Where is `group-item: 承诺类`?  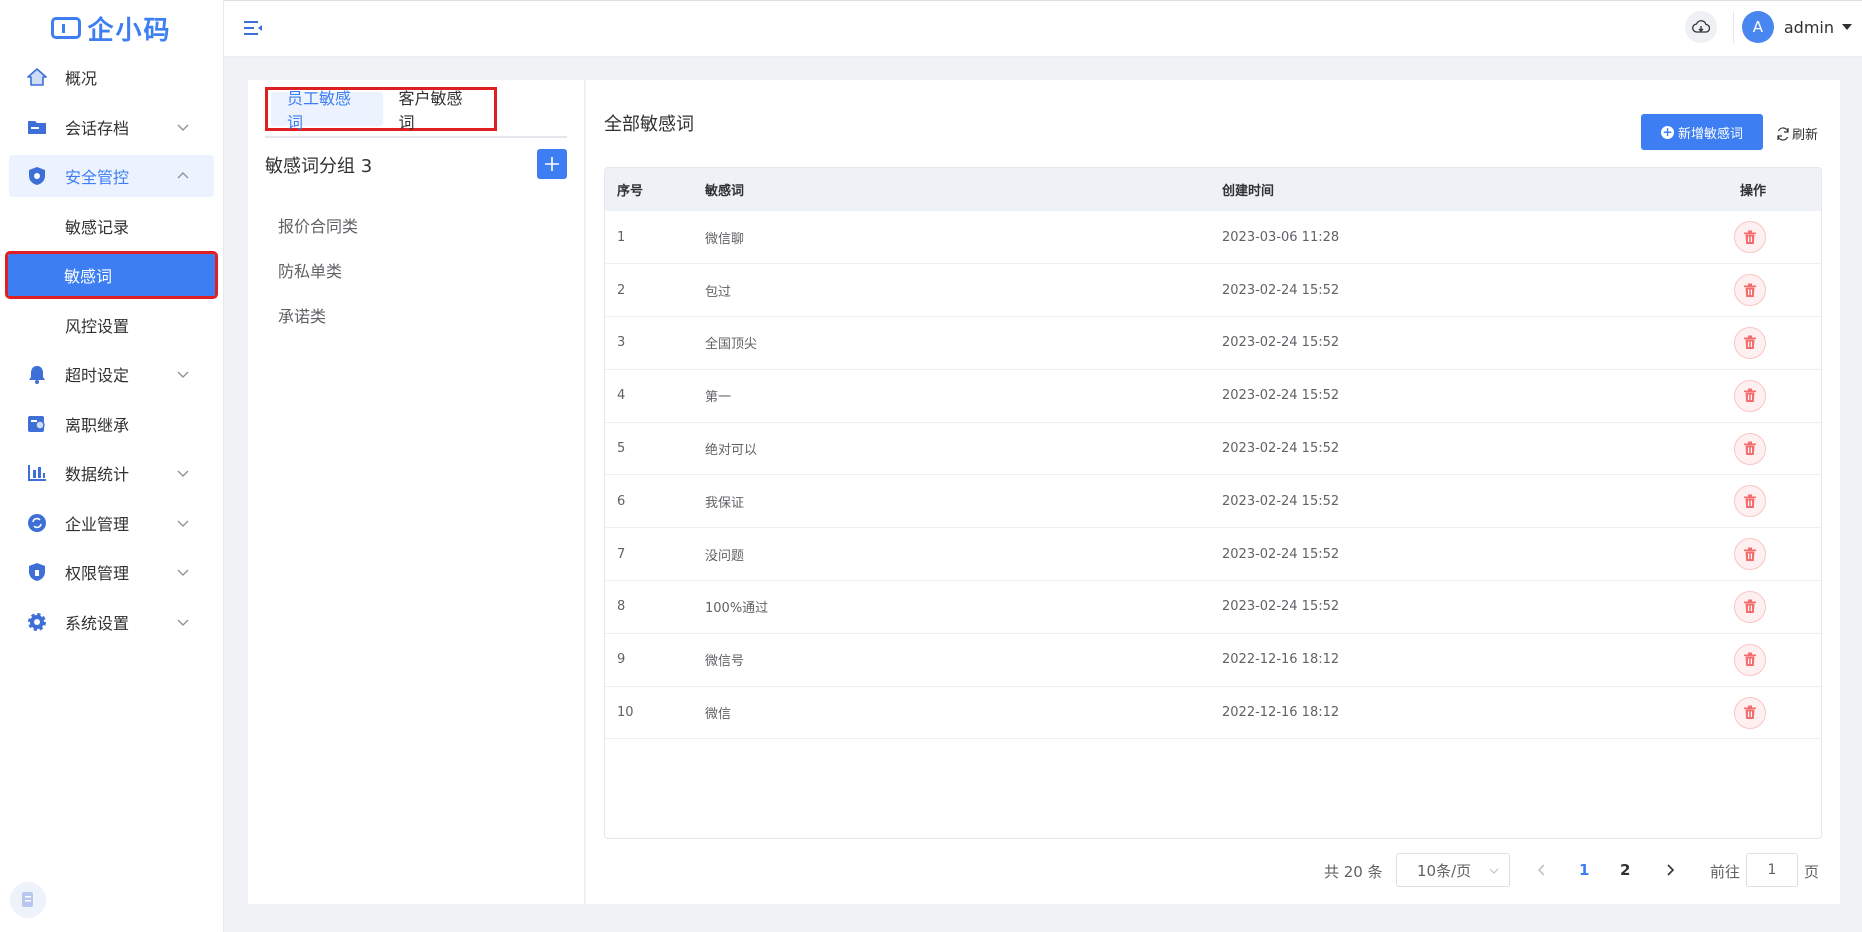 group-item: 承诺类 is located at coordinates (318, 314).